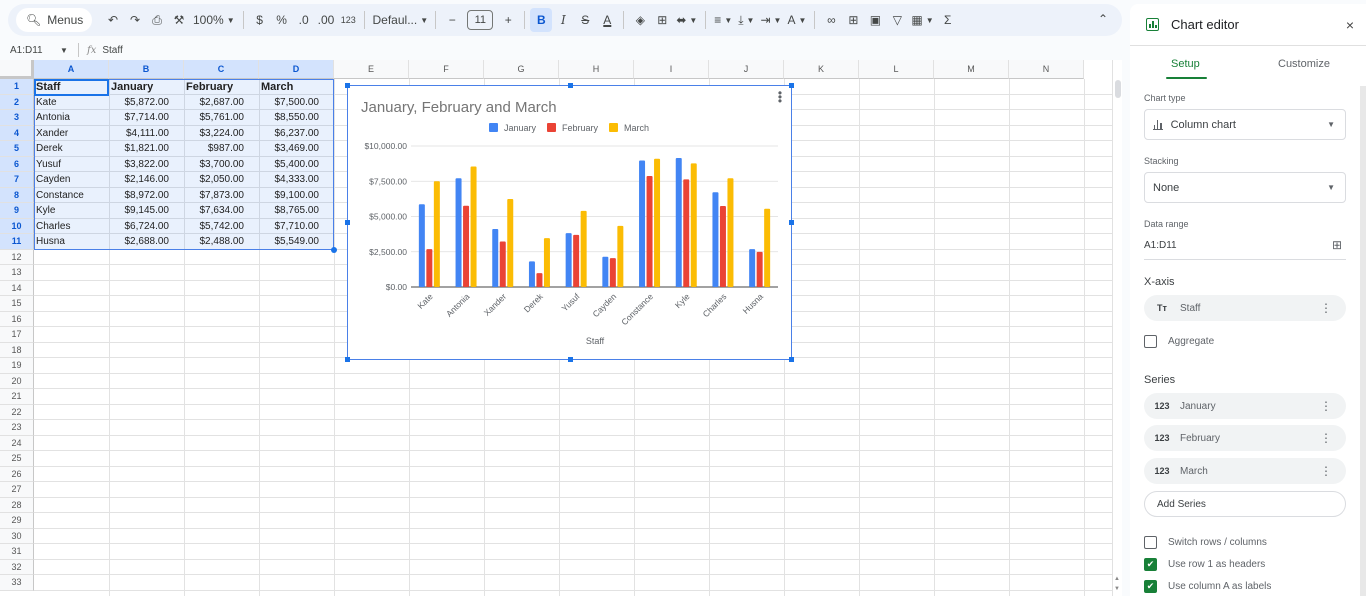 Image resolution: width=1366 pixels, height=596 pixels. Describe the element at coordinates (139, 195) in the screenshot. I see `amount-cell: $8,972.00` at that location.